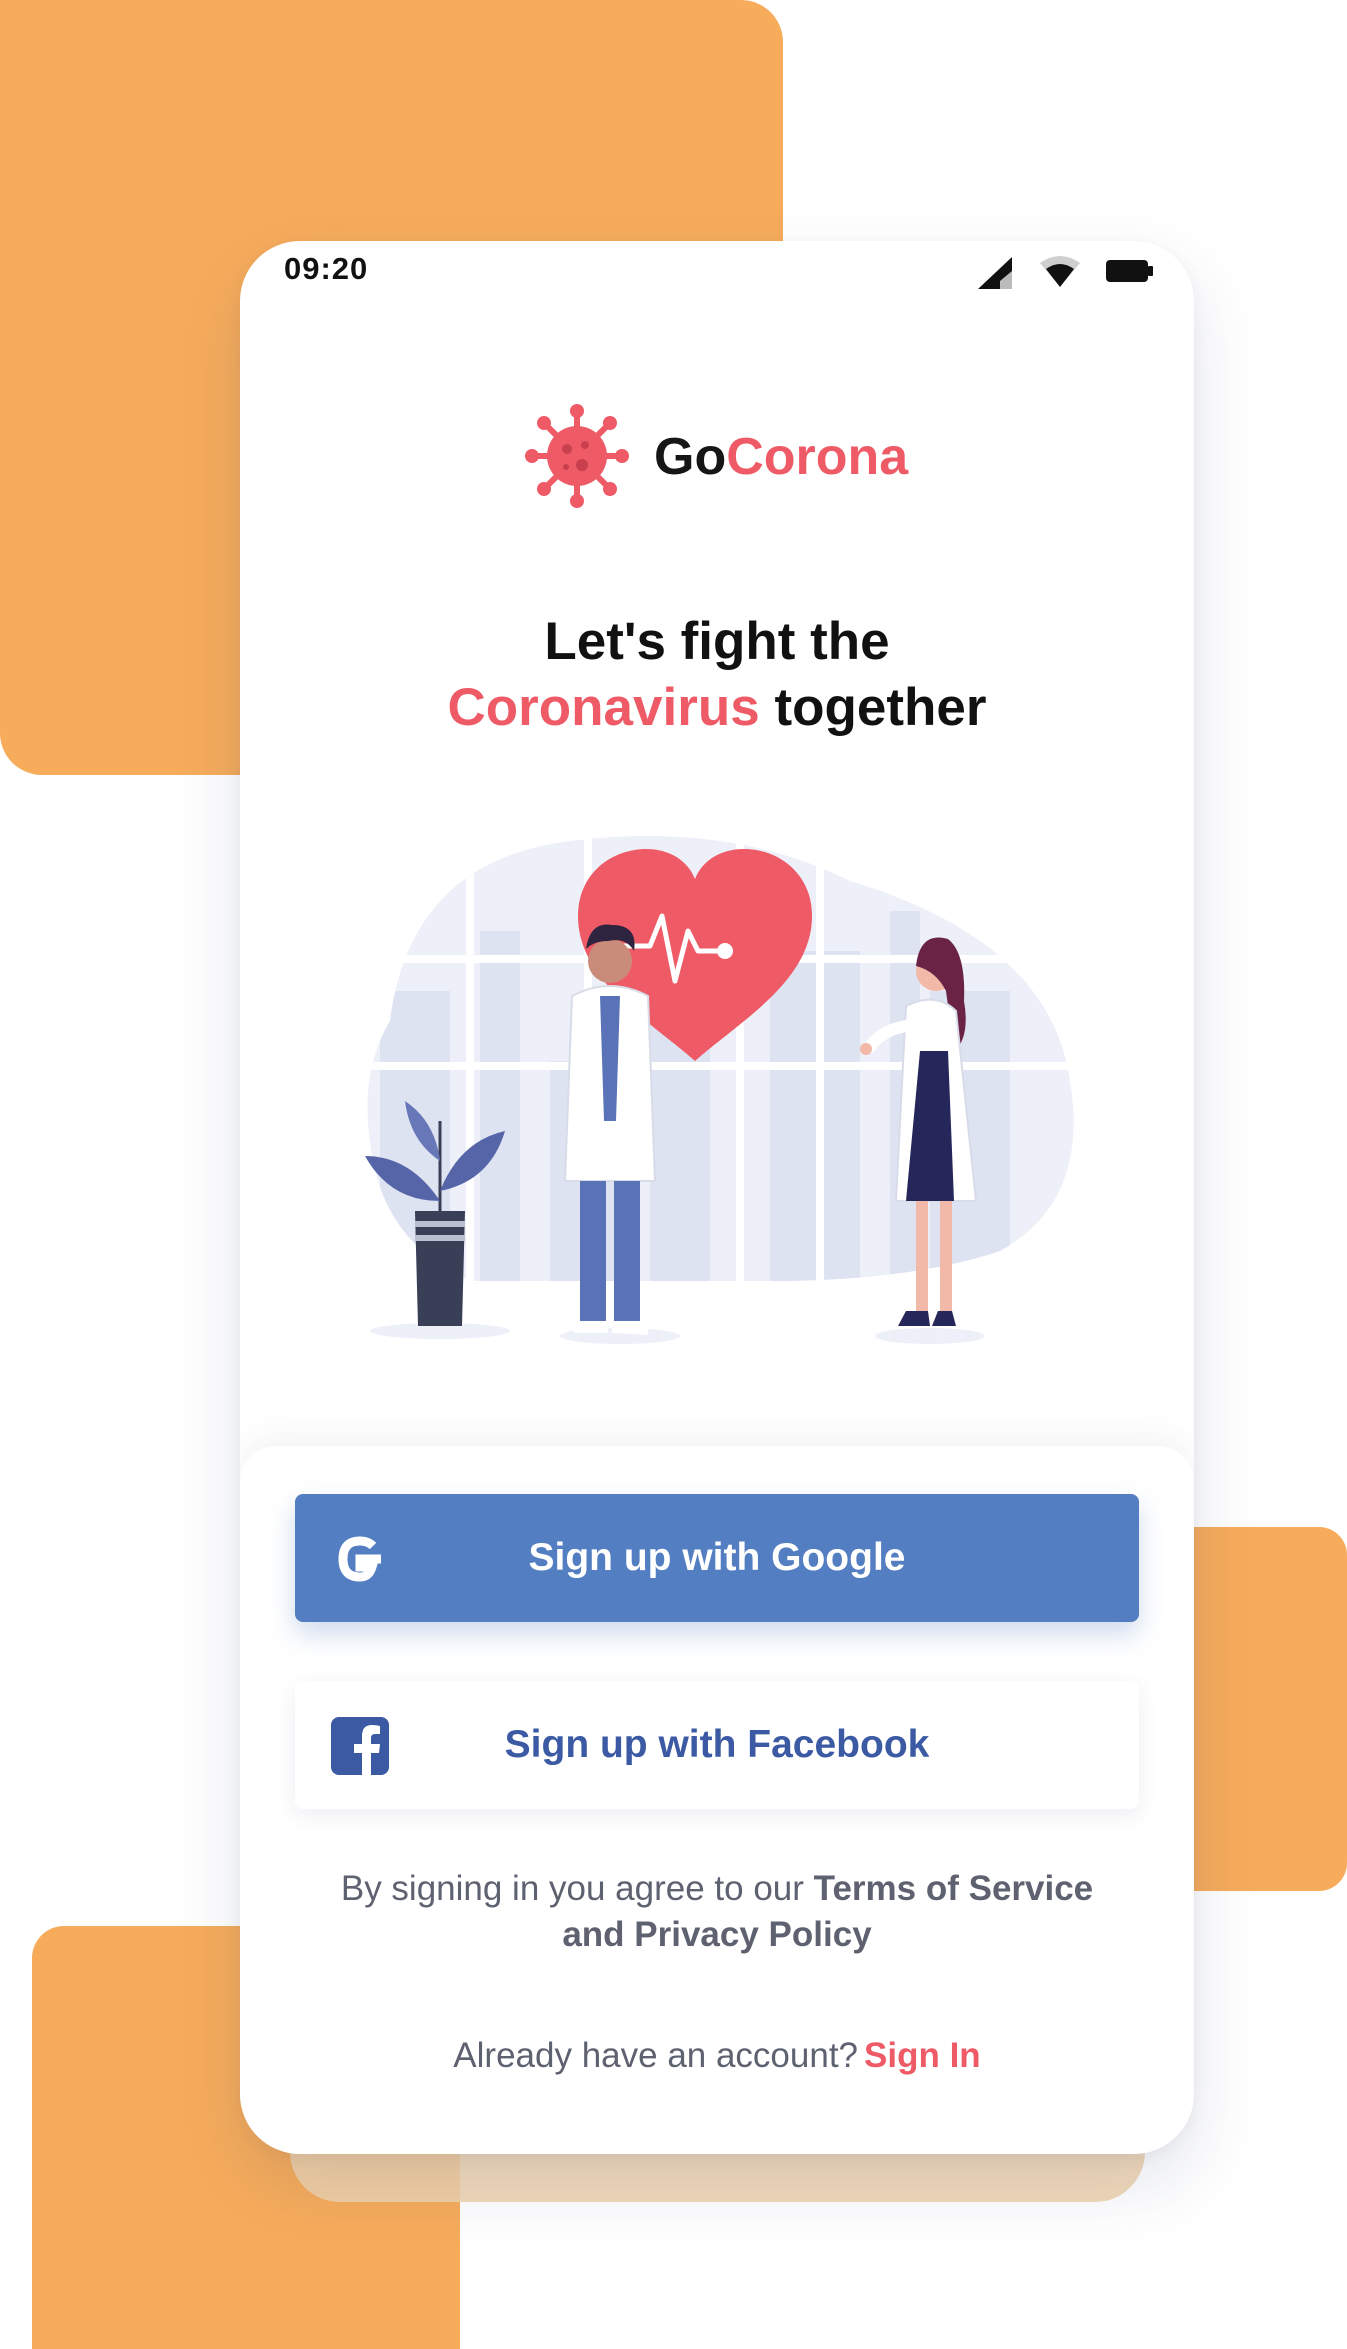  Describe the element at coordinates (690, 457) in the screenshot. I see `app-name-go: Go` at that location.